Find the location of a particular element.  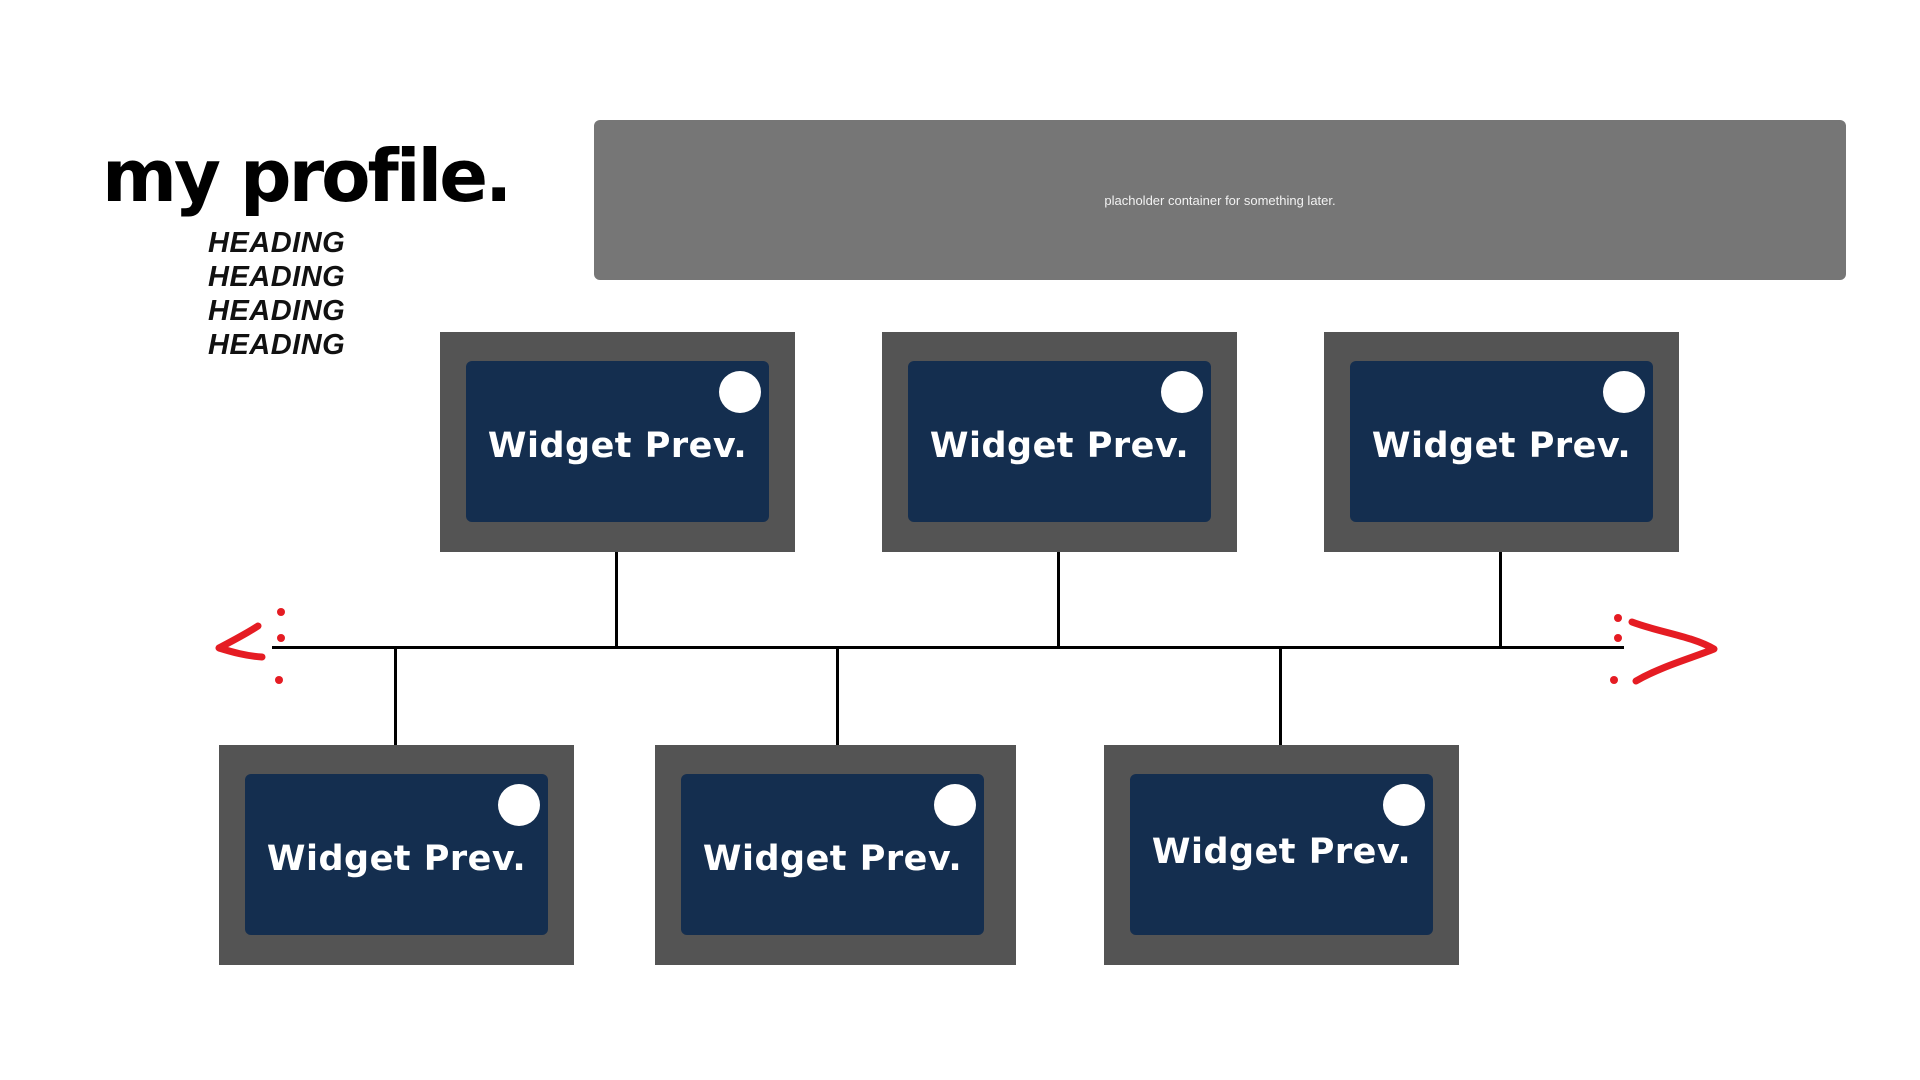

heading-list: HEADING HEADING HEADING HEADING is located at coordinates (276, 294).